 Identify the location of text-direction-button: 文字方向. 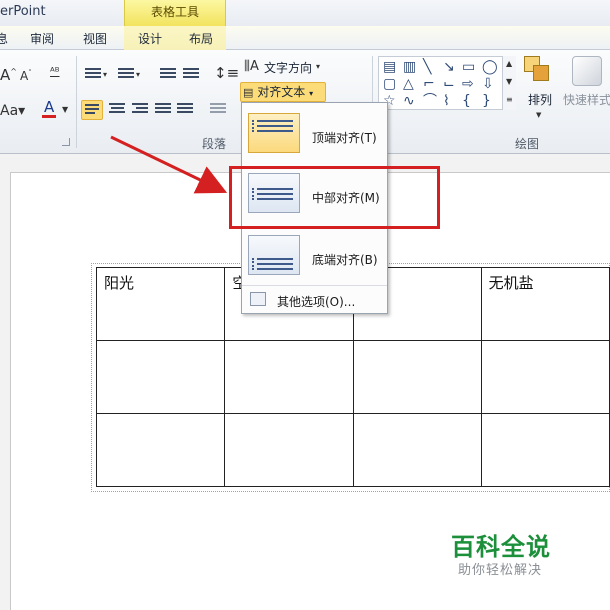
(288, 68).